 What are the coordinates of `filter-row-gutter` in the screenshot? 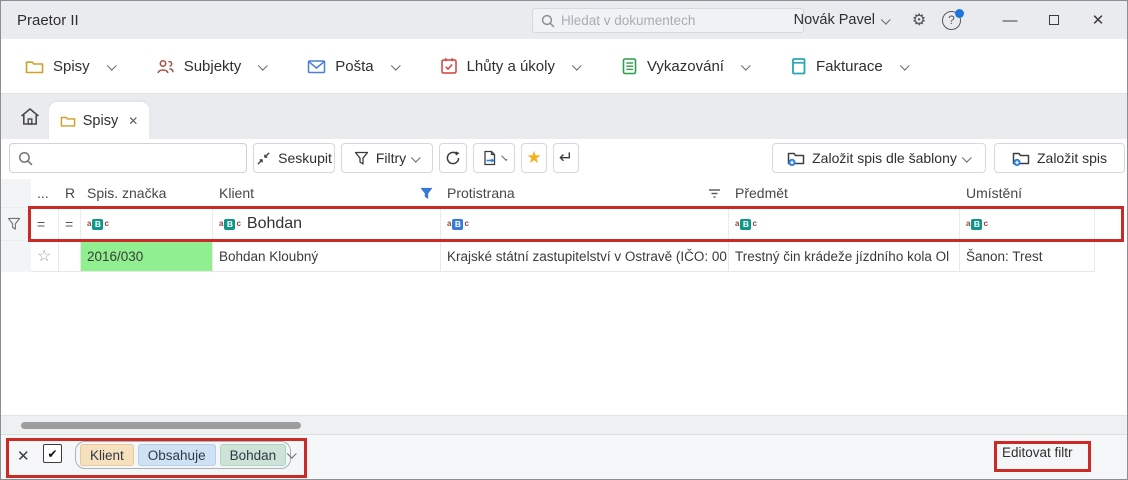 It's located at (16, 224).